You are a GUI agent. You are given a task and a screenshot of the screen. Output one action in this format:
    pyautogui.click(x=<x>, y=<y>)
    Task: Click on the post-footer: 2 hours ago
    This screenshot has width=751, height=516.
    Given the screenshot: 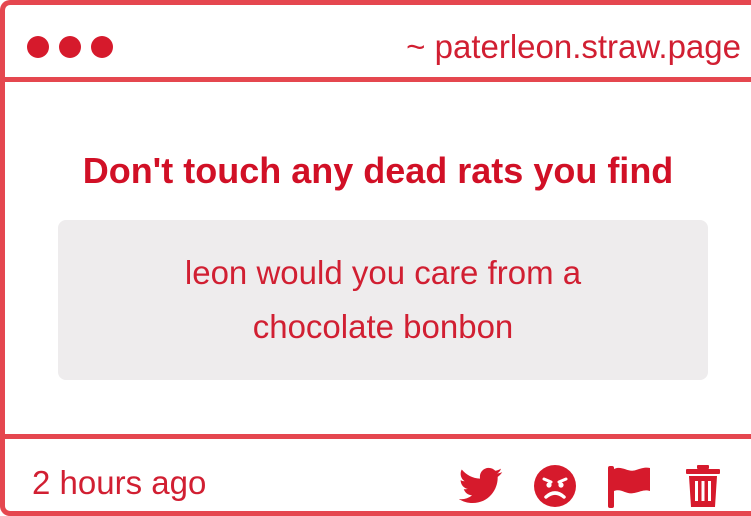 What is the action you would take?
    pyautogui.click(x=378, y=477)
    